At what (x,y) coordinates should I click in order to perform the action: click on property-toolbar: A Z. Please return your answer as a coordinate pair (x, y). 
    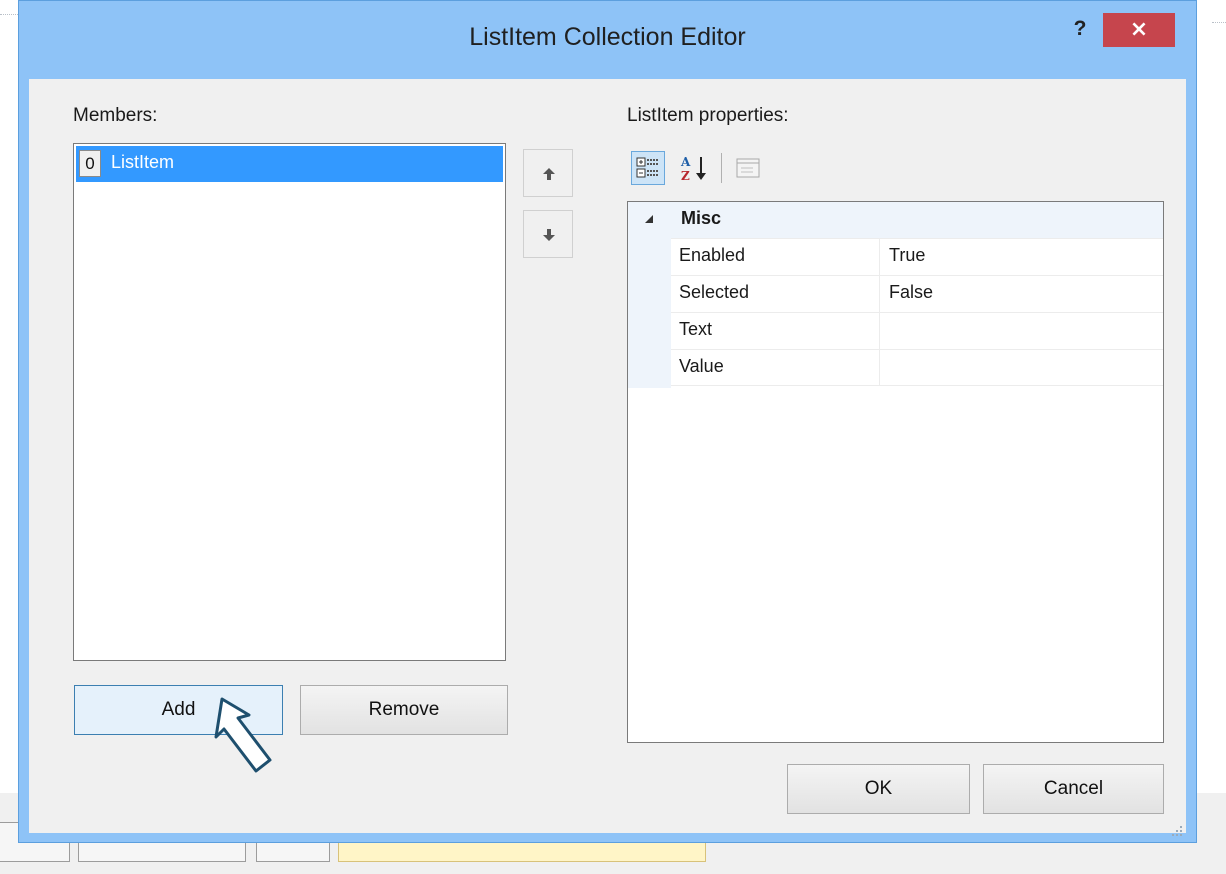
    Looking at the image, I should click on (697, 169).